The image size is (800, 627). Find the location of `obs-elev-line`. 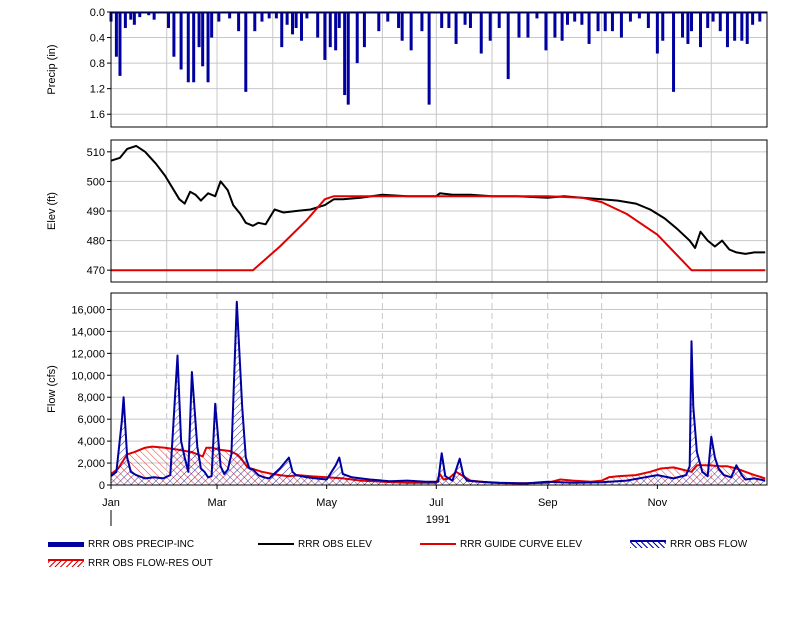

obs-elev-line is located at coordinates (438, 199).